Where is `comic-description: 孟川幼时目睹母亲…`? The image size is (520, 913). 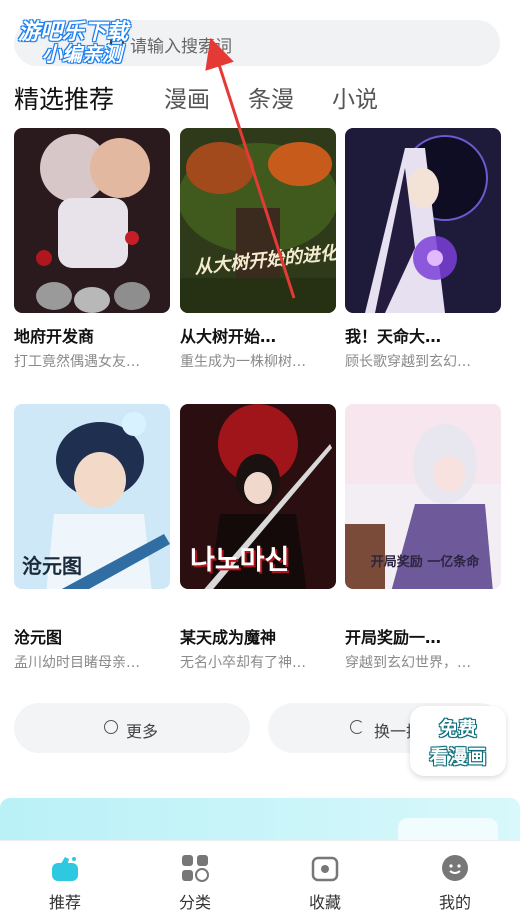 comic-description: 孟川幼时目睹母亲… is located at coordinates (77, 663).